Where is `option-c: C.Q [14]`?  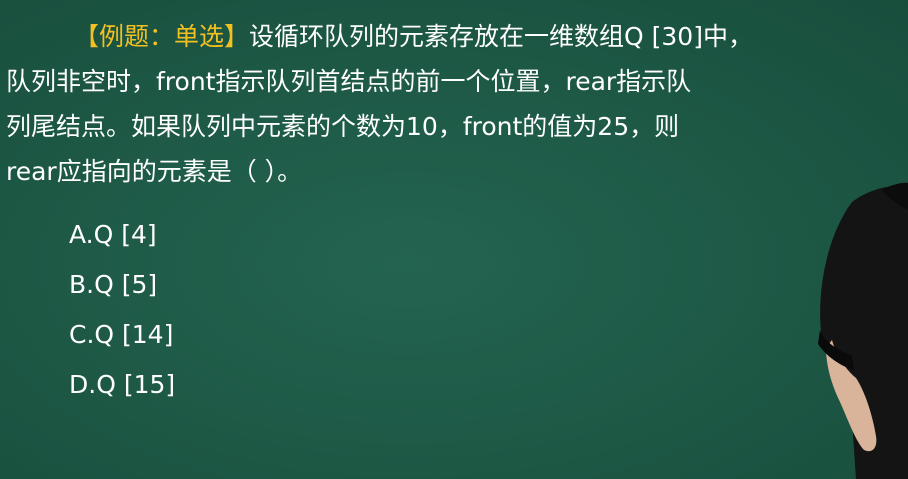
option-c: C.Q [14] is located at coordinates (121, 334).